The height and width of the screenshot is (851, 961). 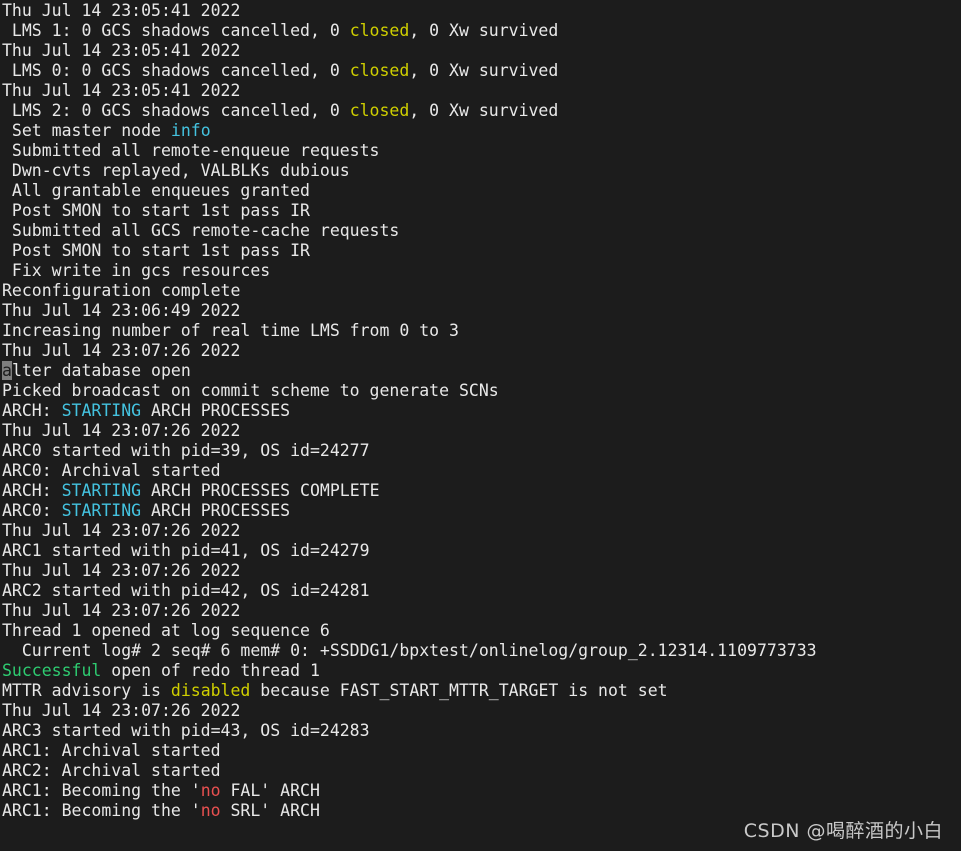 What do you see at coordinates (111, 750) in the screenshot?
I see `terminal-text-segment: ARC1: Archival started` at bounding box center [111, 750].